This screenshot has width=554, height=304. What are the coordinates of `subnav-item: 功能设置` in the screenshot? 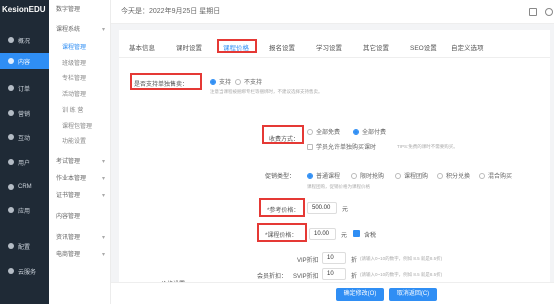 It's located at (80, 142).